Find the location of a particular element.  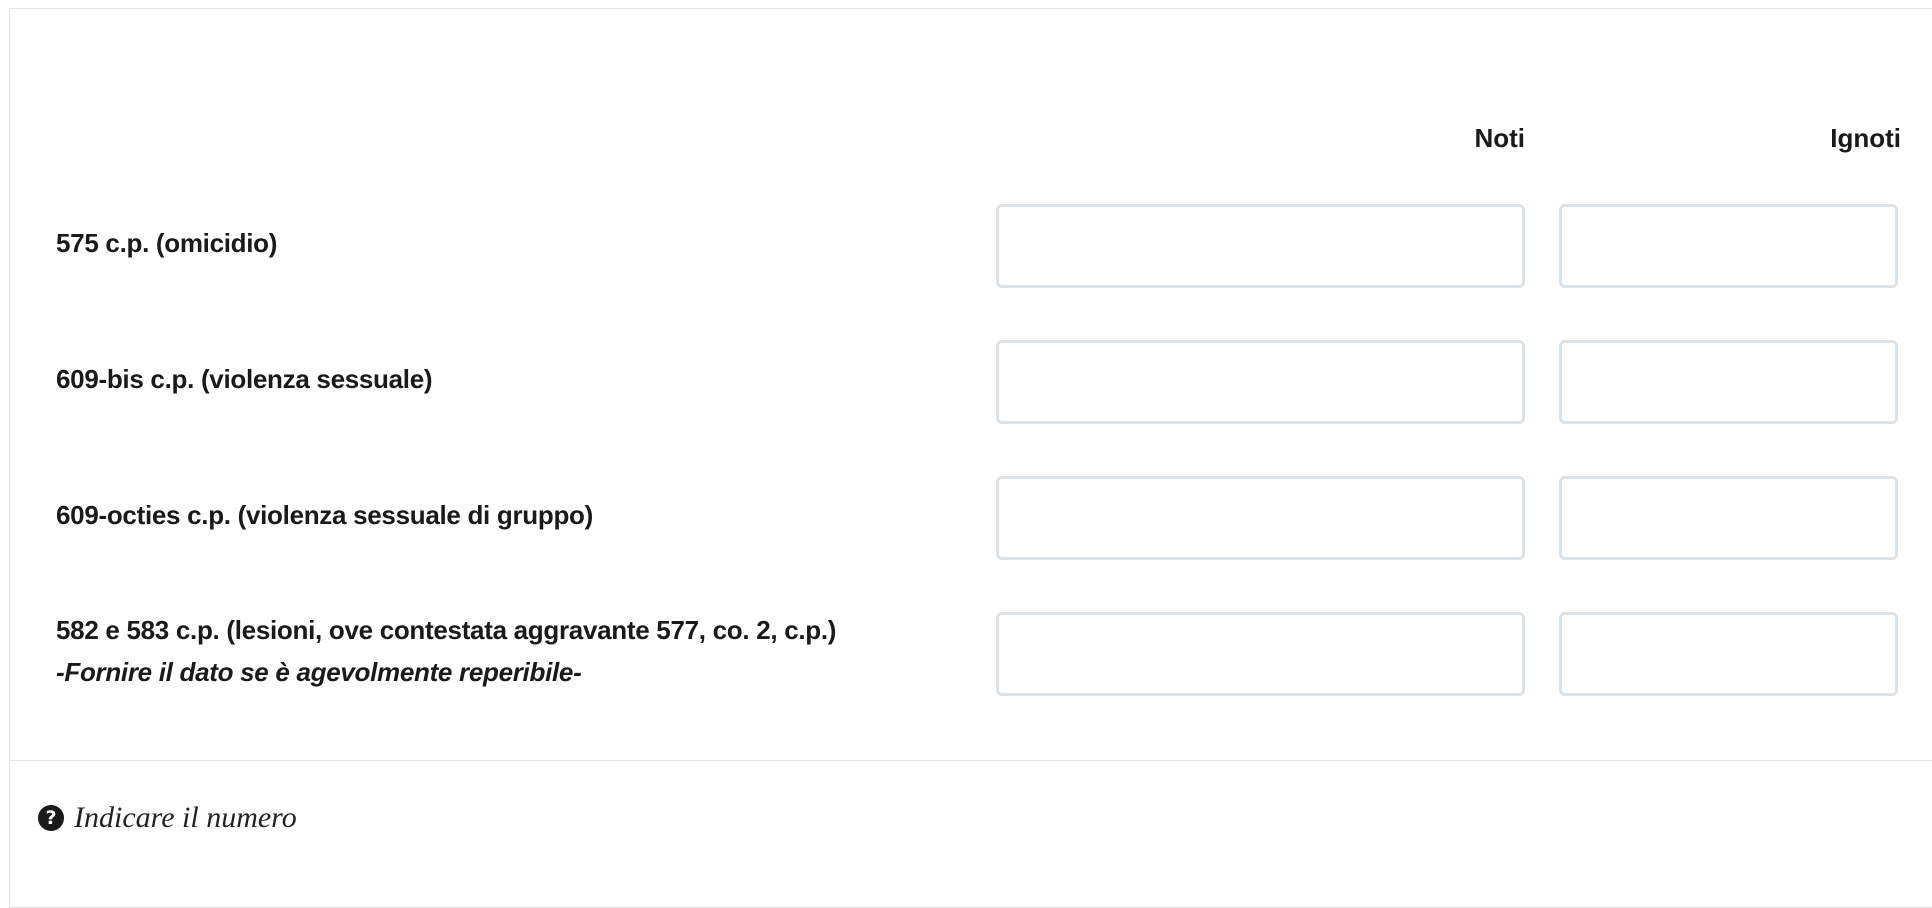

footer-divider is located at coordinates (970, 760).